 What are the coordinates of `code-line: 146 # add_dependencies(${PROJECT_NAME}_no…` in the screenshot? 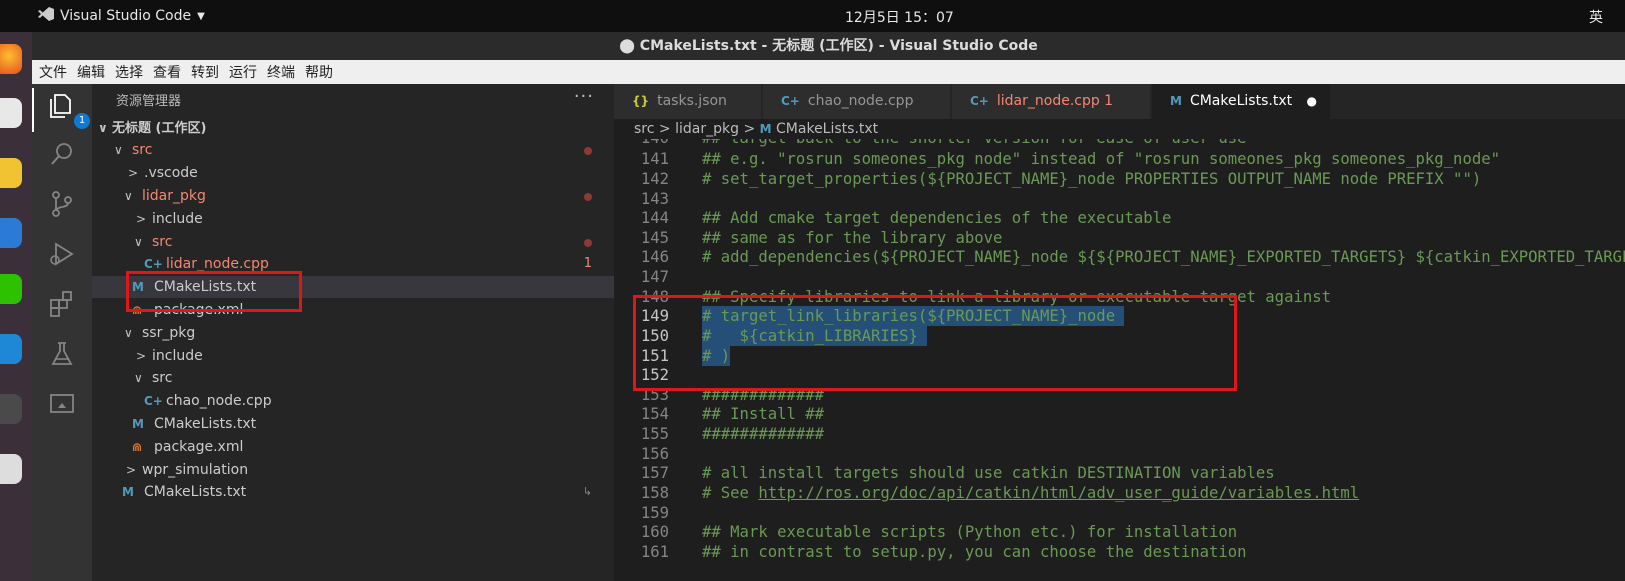 It's located at (1119, 257).